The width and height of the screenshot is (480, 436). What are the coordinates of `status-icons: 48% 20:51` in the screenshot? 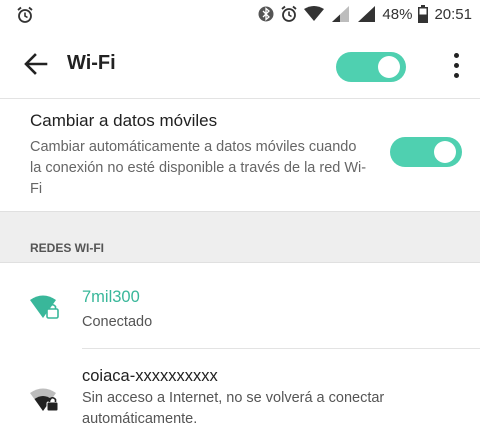 It's located at (365, 14).